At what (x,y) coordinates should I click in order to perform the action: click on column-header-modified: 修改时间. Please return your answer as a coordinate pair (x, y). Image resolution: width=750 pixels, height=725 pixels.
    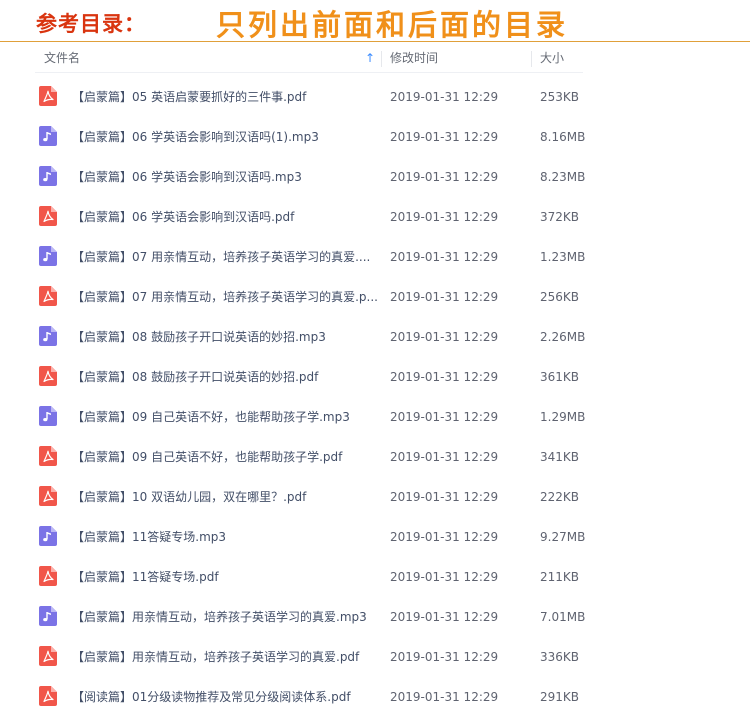
    Looking at the image, I should click on (414, 58).